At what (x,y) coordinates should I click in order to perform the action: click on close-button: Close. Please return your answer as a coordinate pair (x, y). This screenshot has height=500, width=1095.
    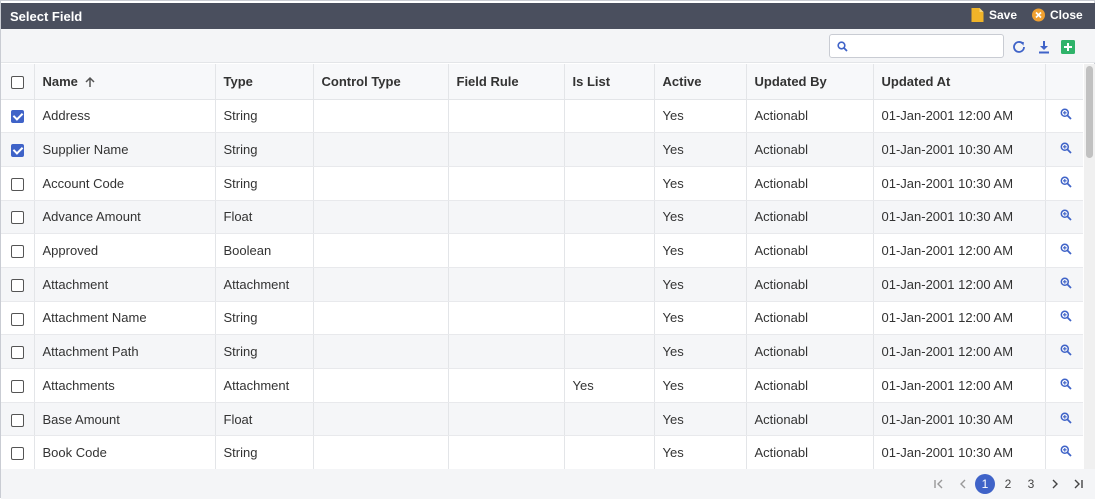
    Looking at the image, I should click on (1057, 15).